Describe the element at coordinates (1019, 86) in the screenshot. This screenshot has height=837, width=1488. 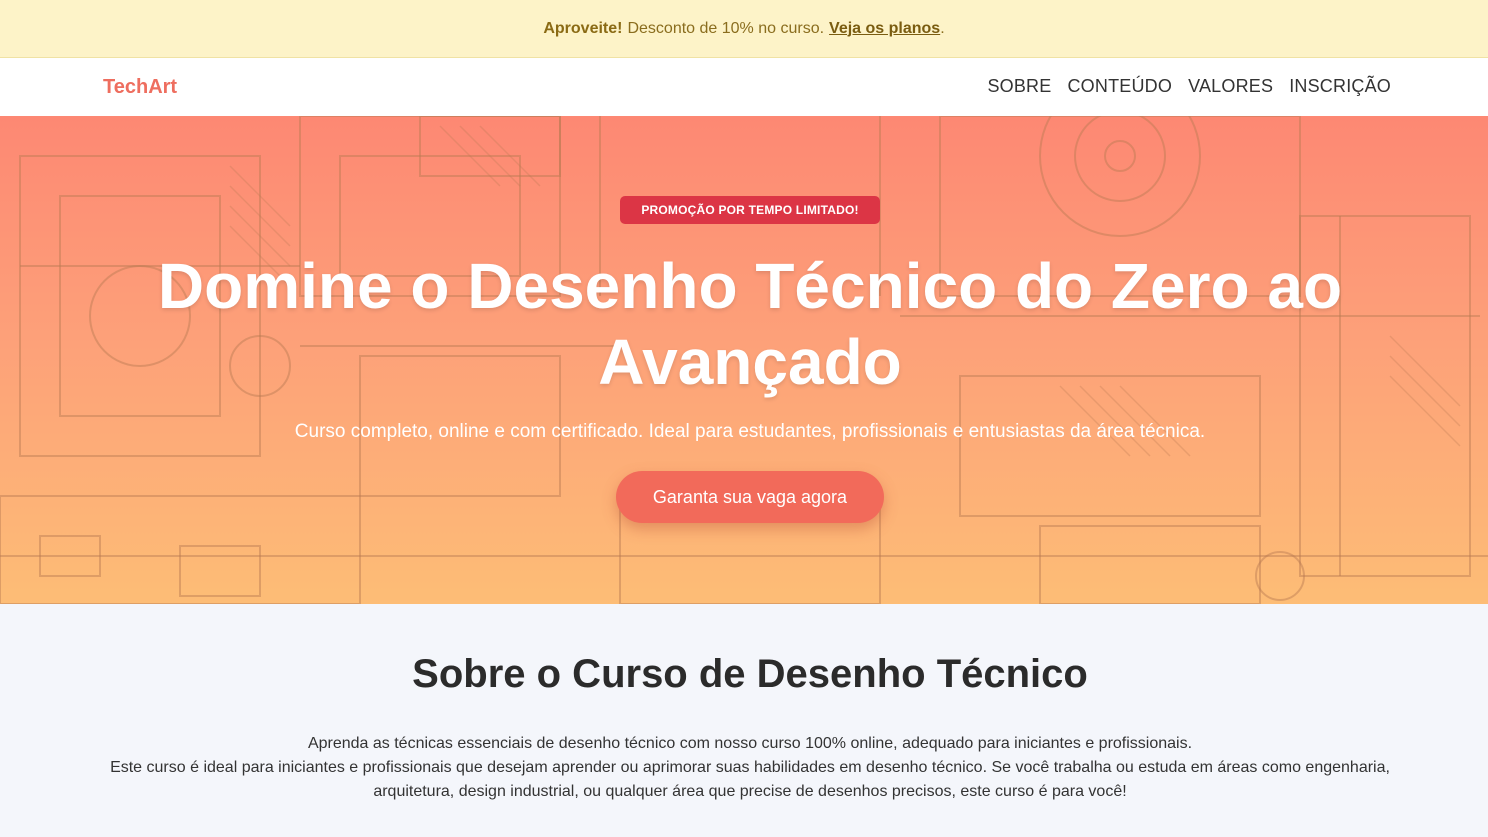
I see `nav-link-sobre: SOBRE` at that location.